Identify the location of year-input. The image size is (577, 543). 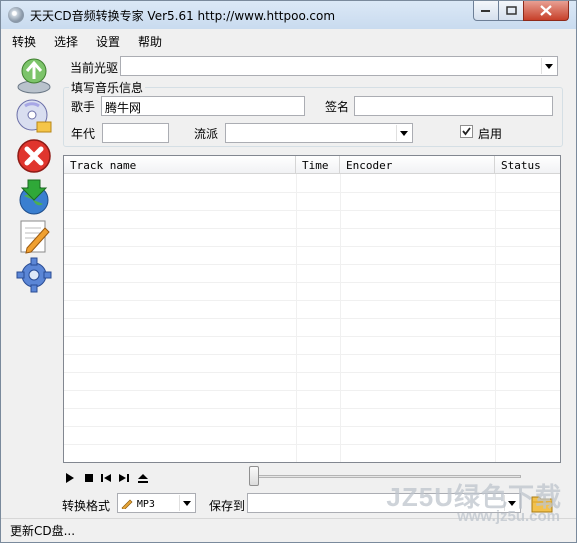
(135, 133).